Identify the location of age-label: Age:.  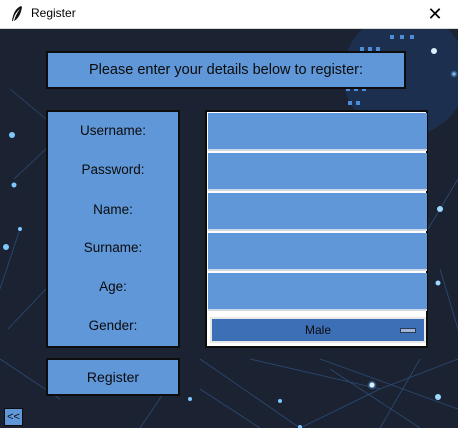
(113, 286).